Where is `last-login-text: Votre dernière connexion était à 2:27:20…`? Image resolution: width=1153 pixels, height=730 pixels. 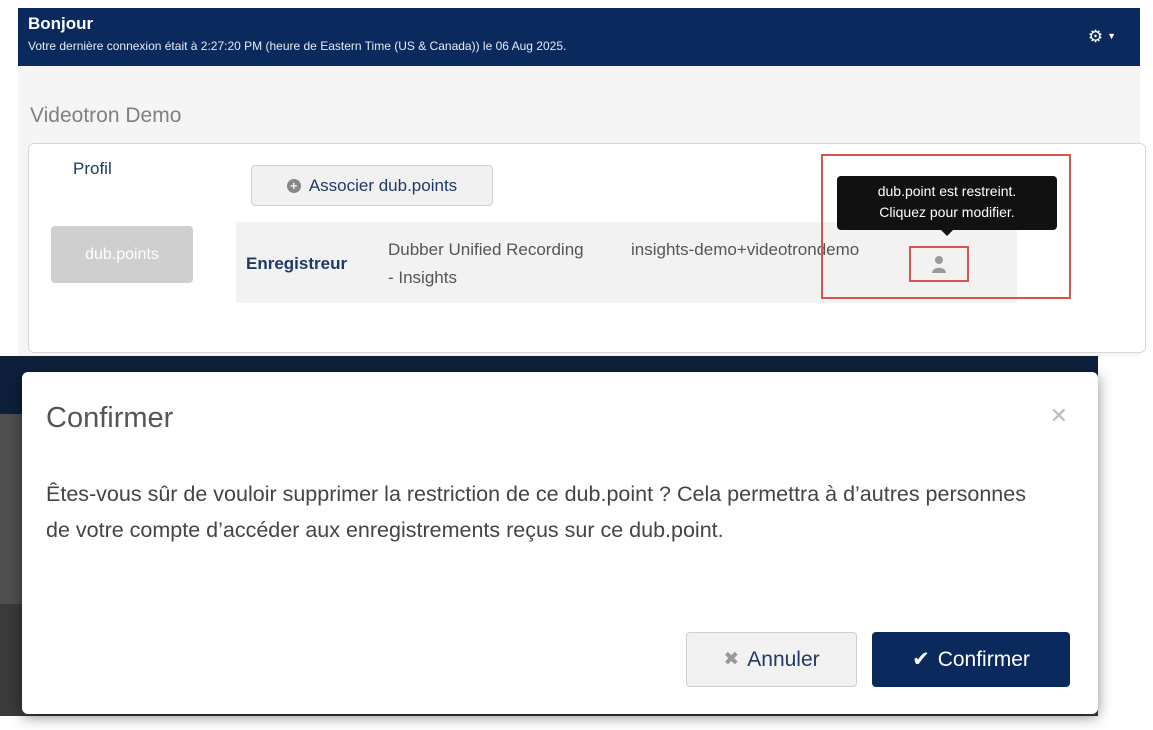 last-login-text: Votre dernière connexion était à 2:27:20… is located at coordinates (297, 46).